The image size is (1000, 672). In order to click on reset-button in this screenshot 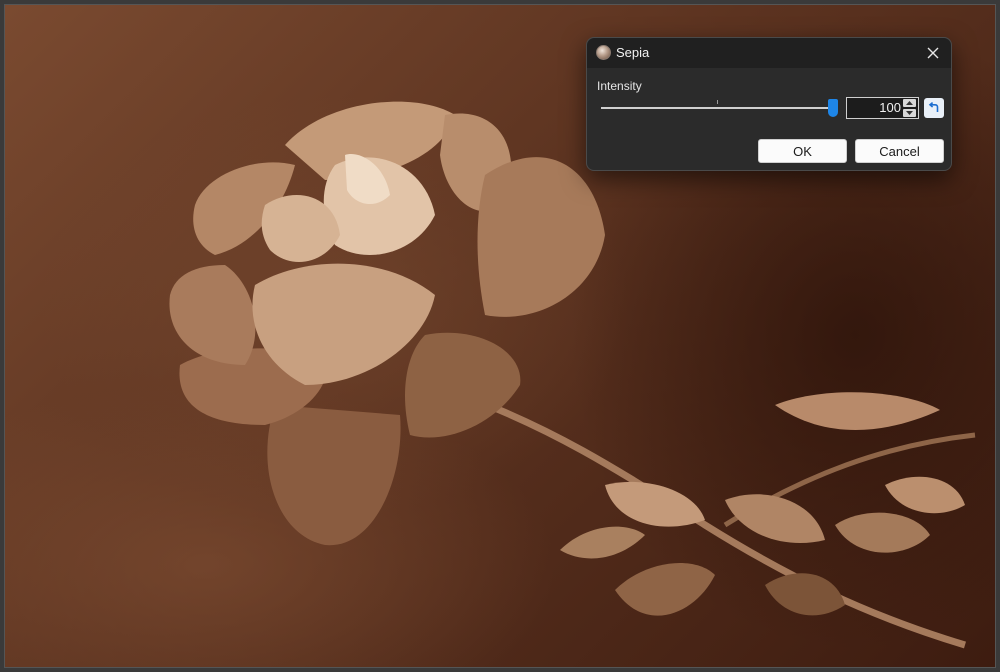, I will do `click(934, 108)`.